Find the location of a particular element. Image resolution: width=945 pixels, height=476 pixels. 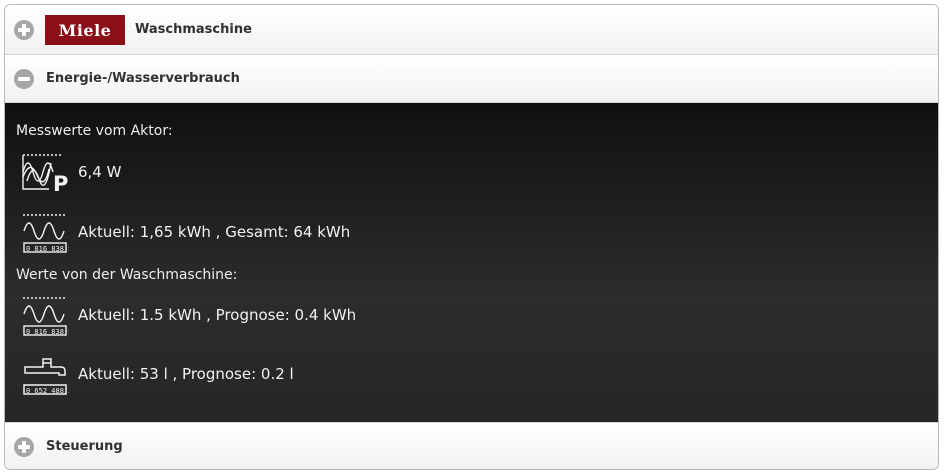

energy-section-title: Energie-/Wasserverbrauch is located at coordinates (143, 78).